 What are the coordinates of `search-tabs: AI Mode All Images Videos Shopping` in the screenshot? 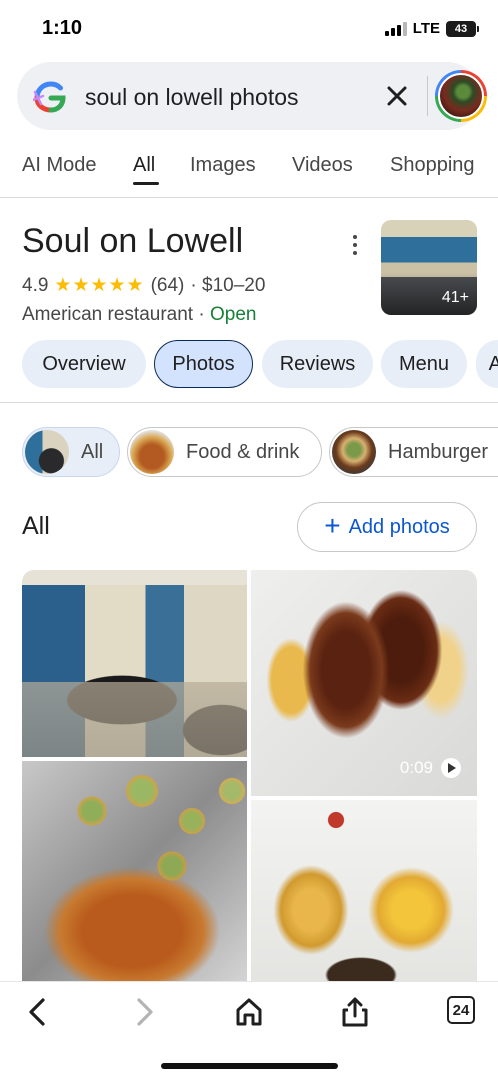 It's located at (249, 169).